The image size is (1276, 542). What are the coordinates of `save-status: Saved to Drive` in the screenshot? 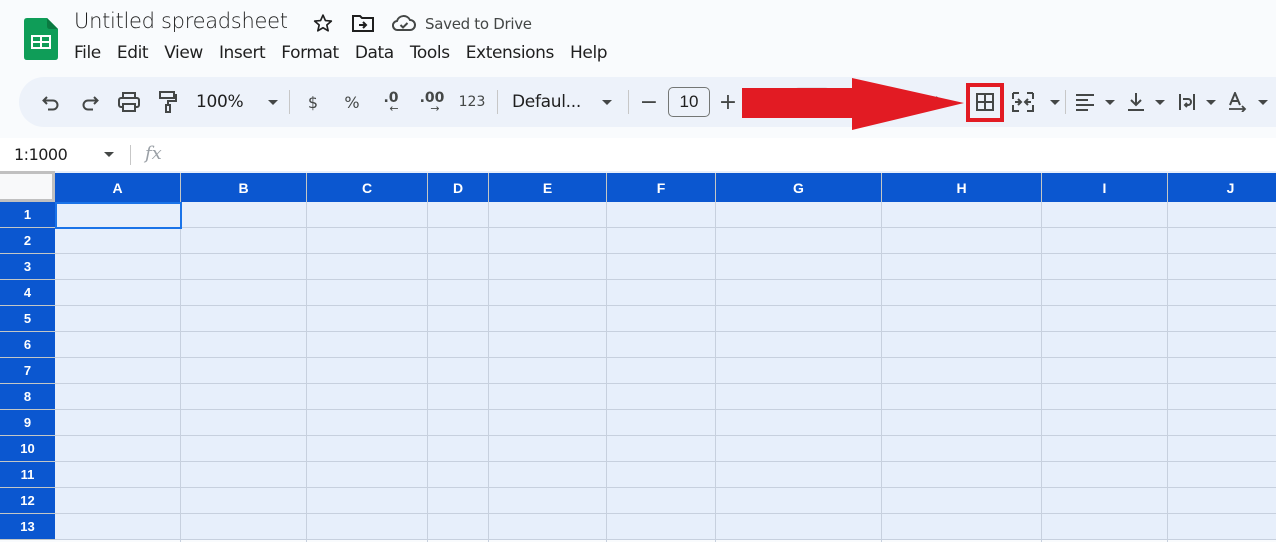 It's located at (478, 24).